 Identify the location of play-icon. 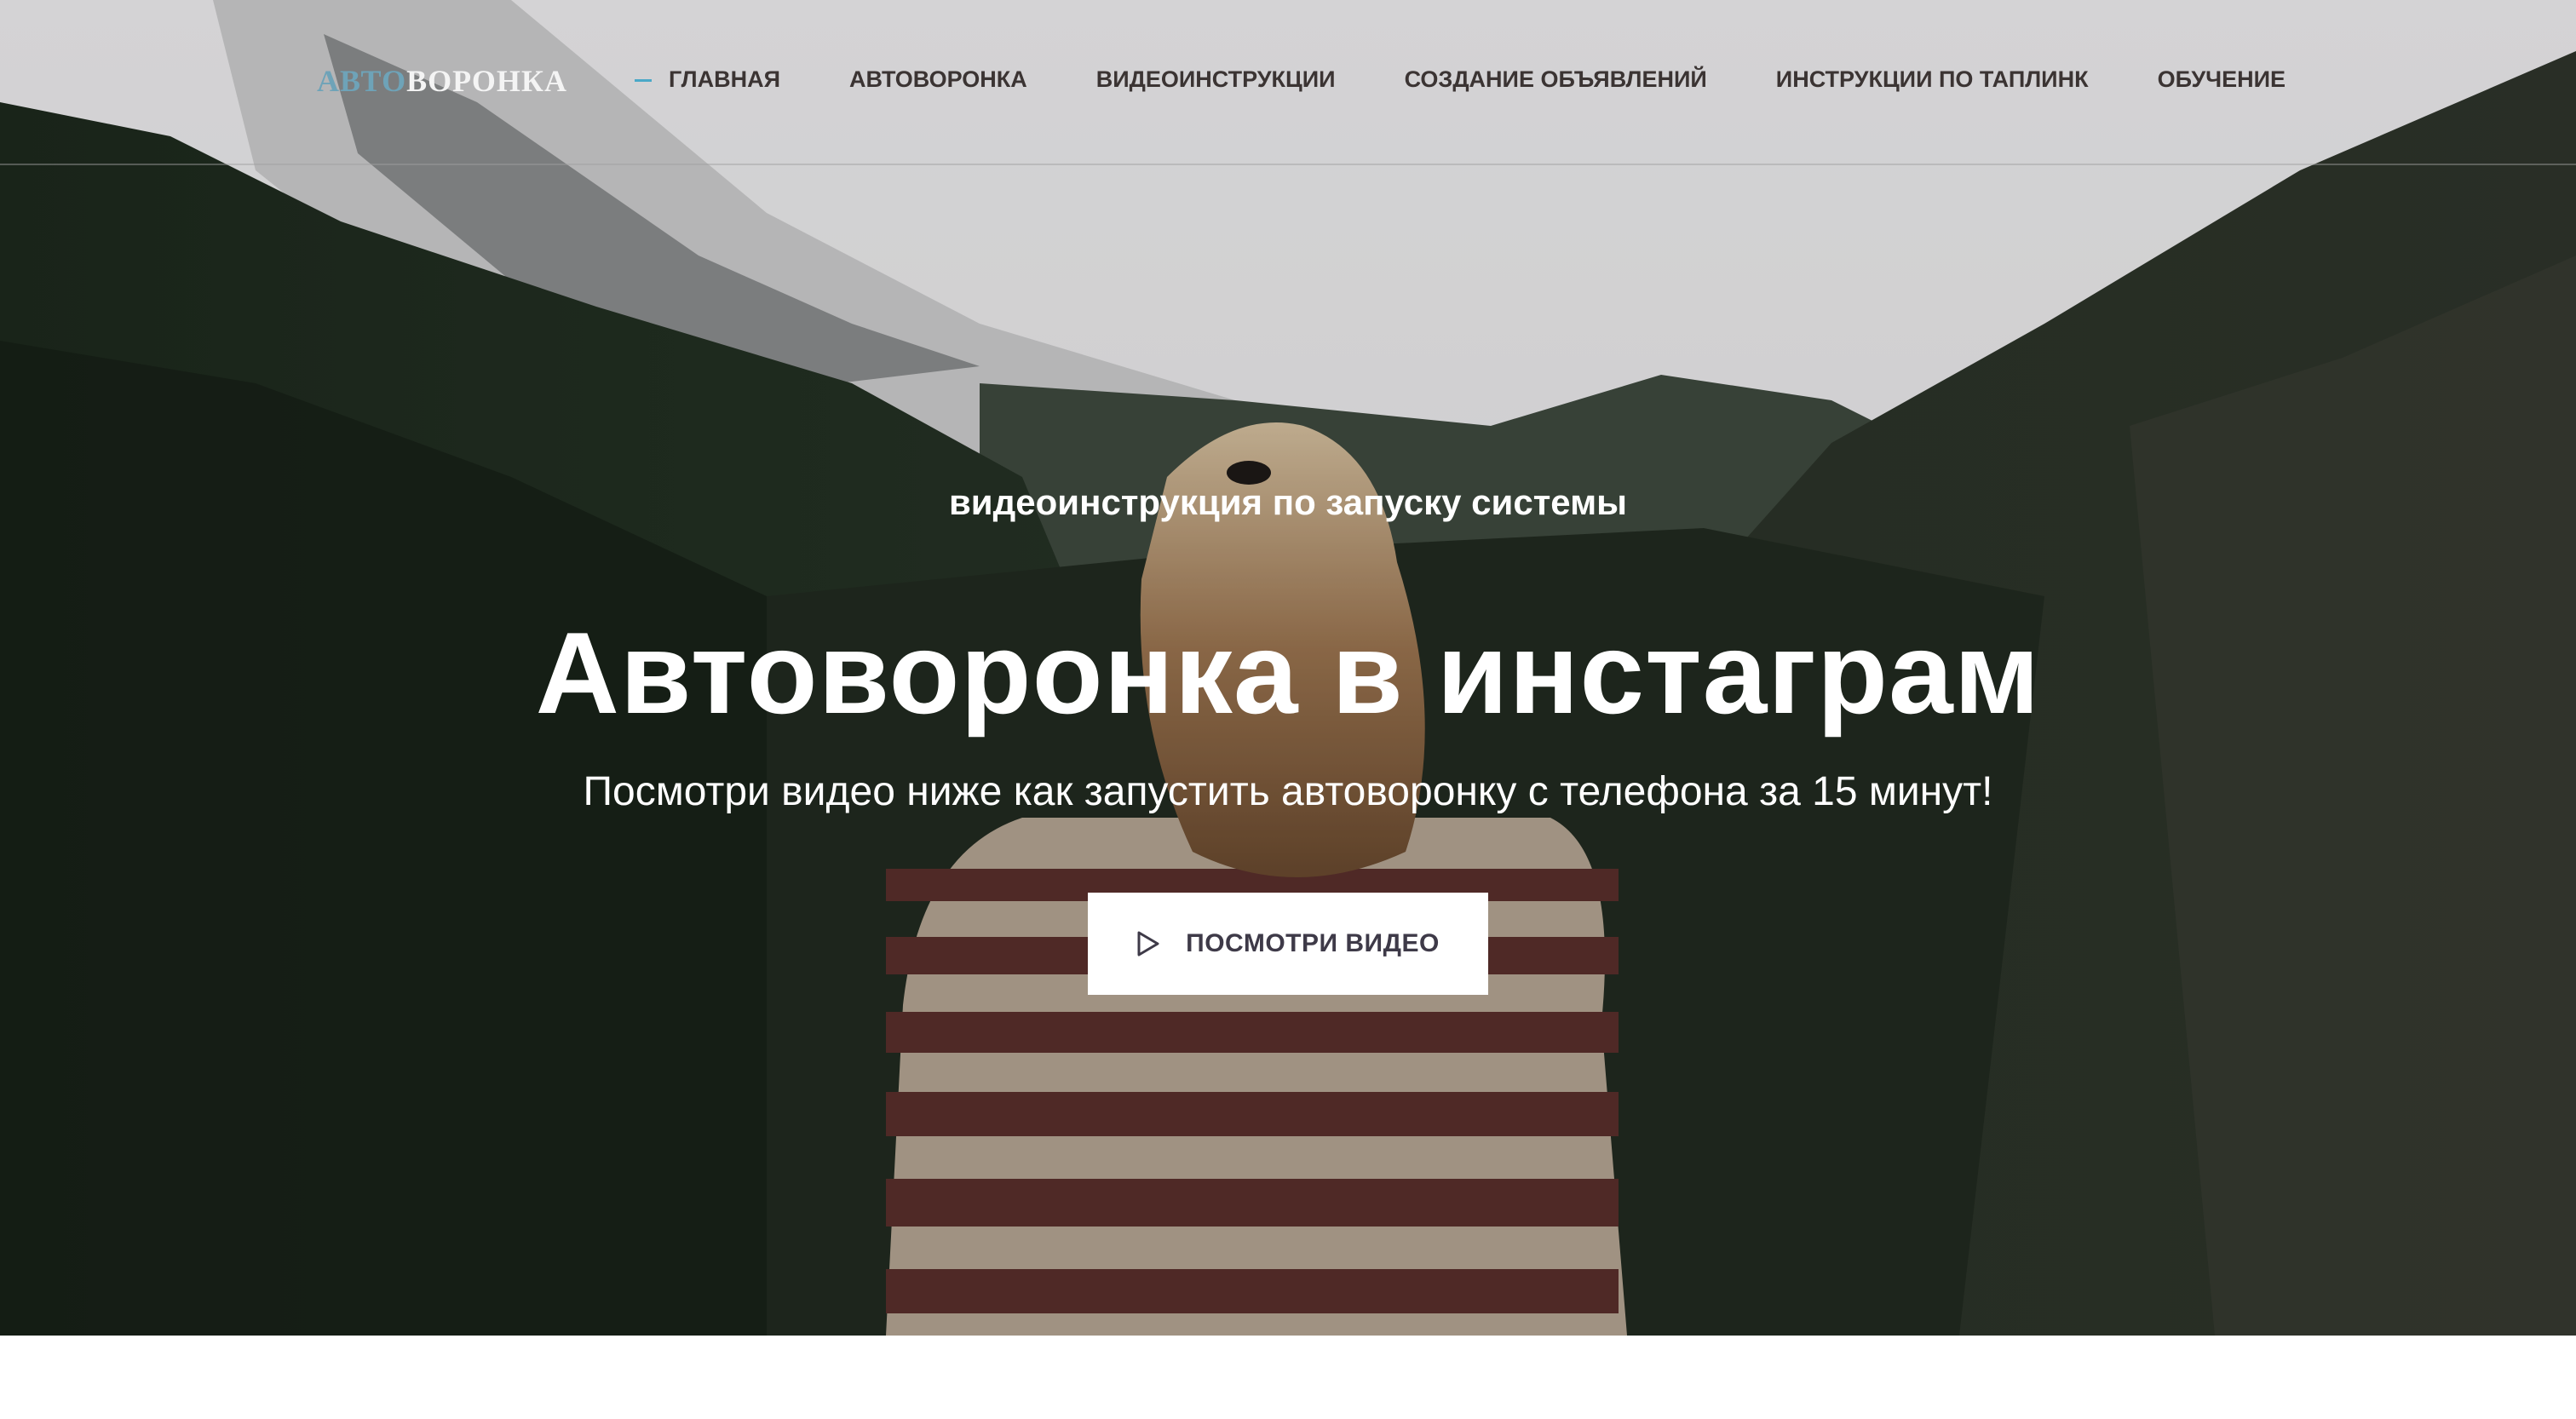
(1148, 944).